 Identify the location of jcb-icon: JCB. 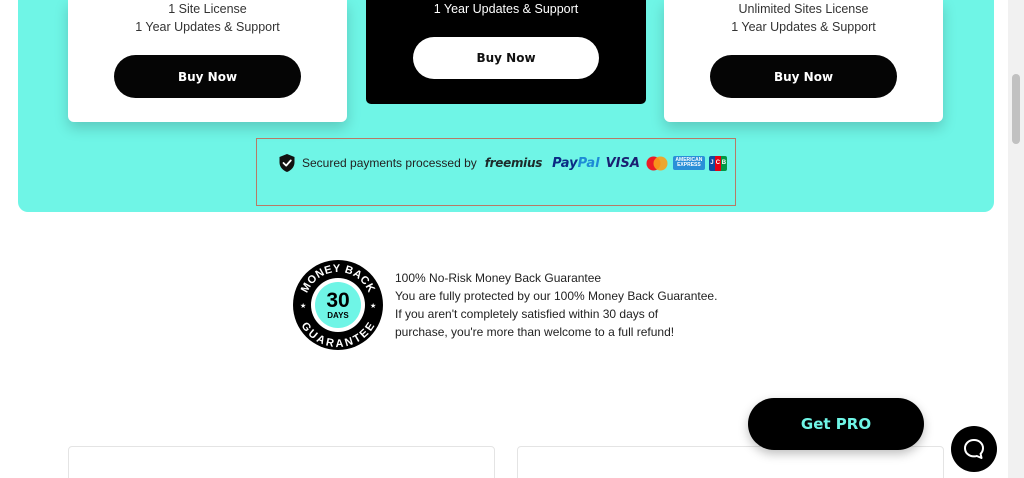
(717, 163).